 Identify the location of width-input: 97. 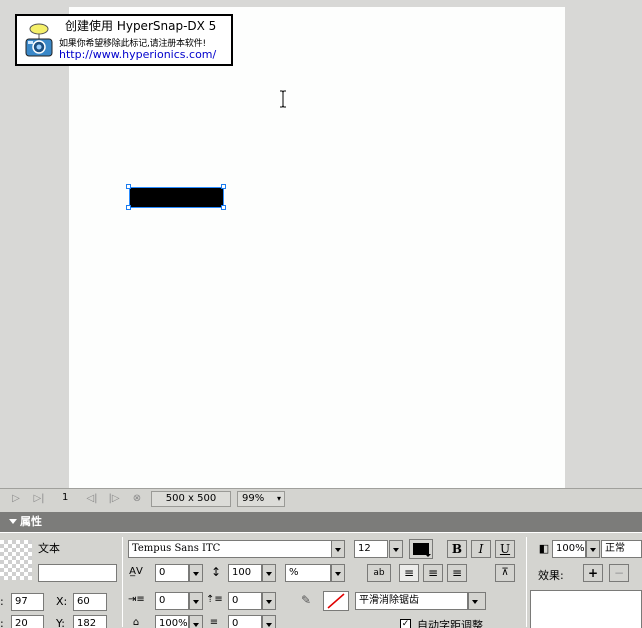
(27, 602).